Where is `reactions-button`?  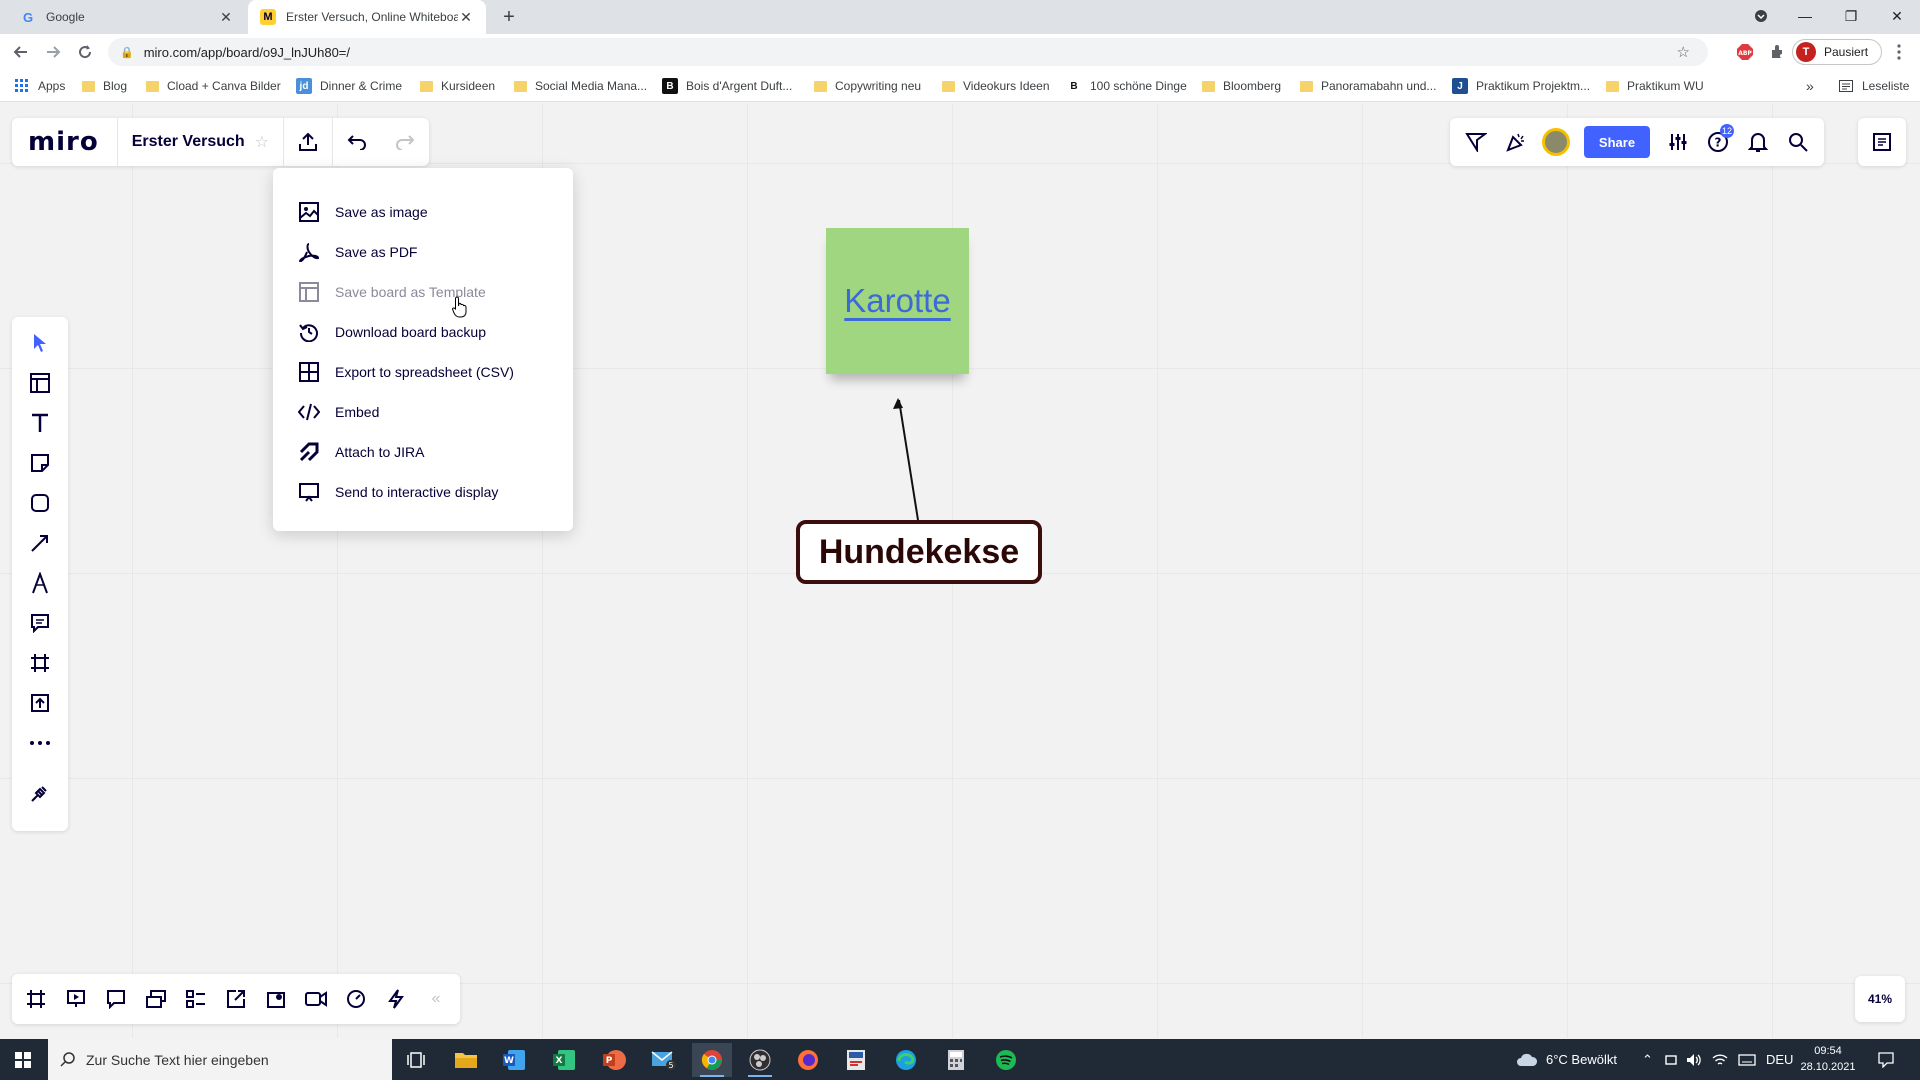 reactions-button is located at coordinates (1476, 142).